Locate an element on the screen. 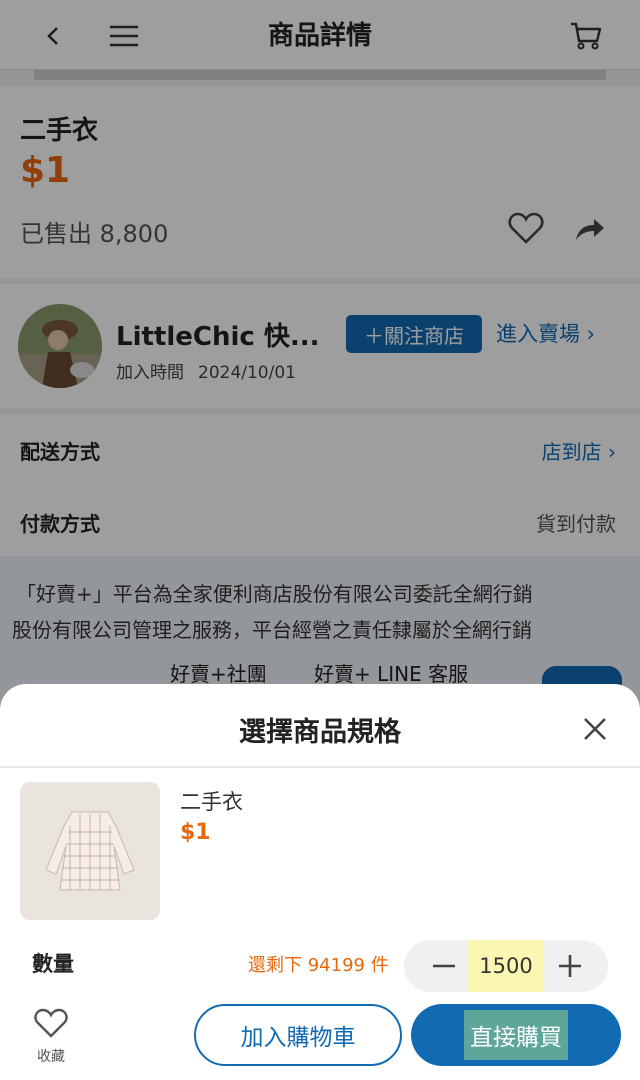 The image size is (640, 1080). sheet-item-price: $1 is located at coordinates (195, 832).